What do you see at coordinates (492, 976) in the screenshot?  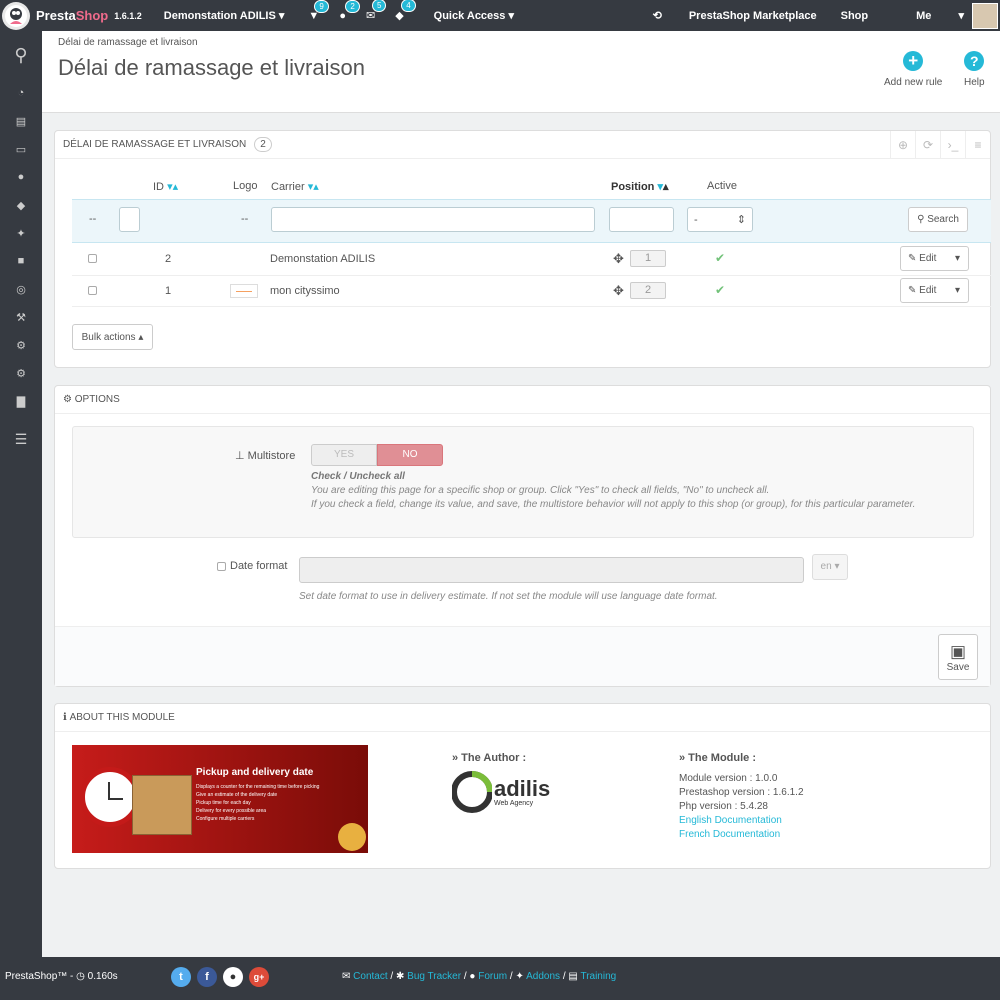 I see `forum-link: Forum` at bounding box center [492, 976].